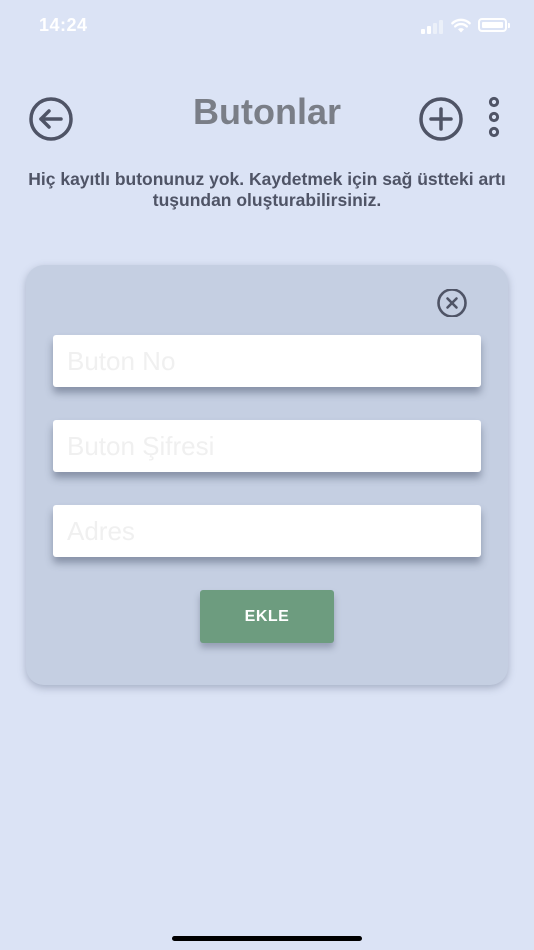 This screenshot has width=534, height=950. I want to click on home-indicator, so click(267, 938).